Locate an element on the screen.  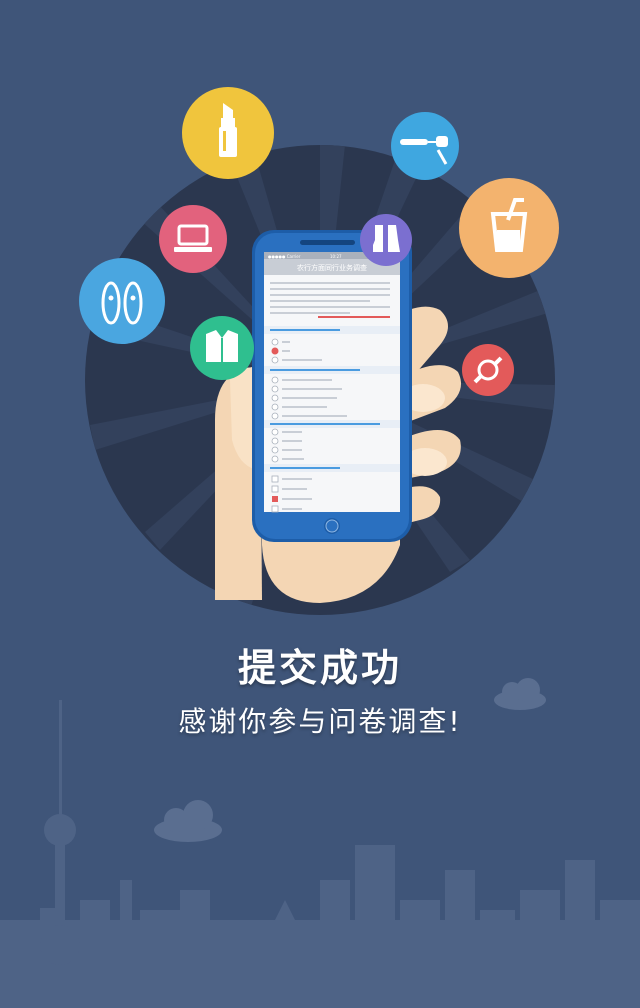
boots-icon is located at coordinates (386, 240).